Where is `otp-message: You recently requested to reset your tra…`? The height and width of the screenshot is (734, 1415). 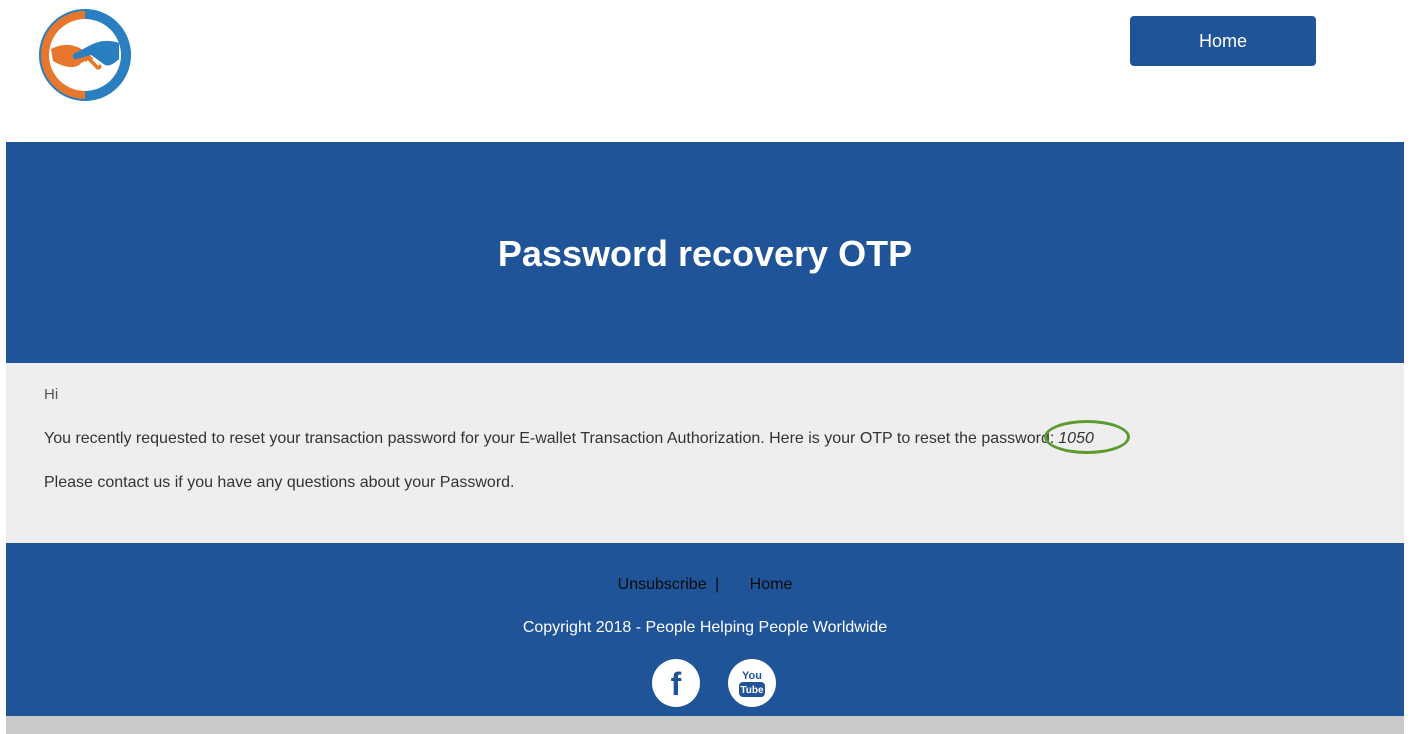
otp-message: You recently requested to reset your tra… is located at coordinates (587, 437).